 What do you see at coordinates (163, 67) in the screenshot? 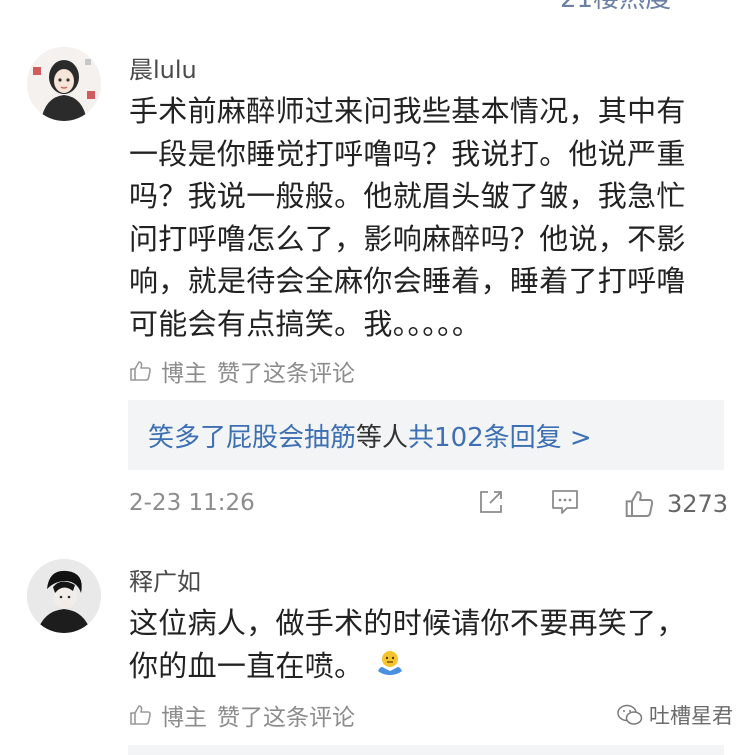
I see `username: 晨lulu` at bounding box center [163, 67].